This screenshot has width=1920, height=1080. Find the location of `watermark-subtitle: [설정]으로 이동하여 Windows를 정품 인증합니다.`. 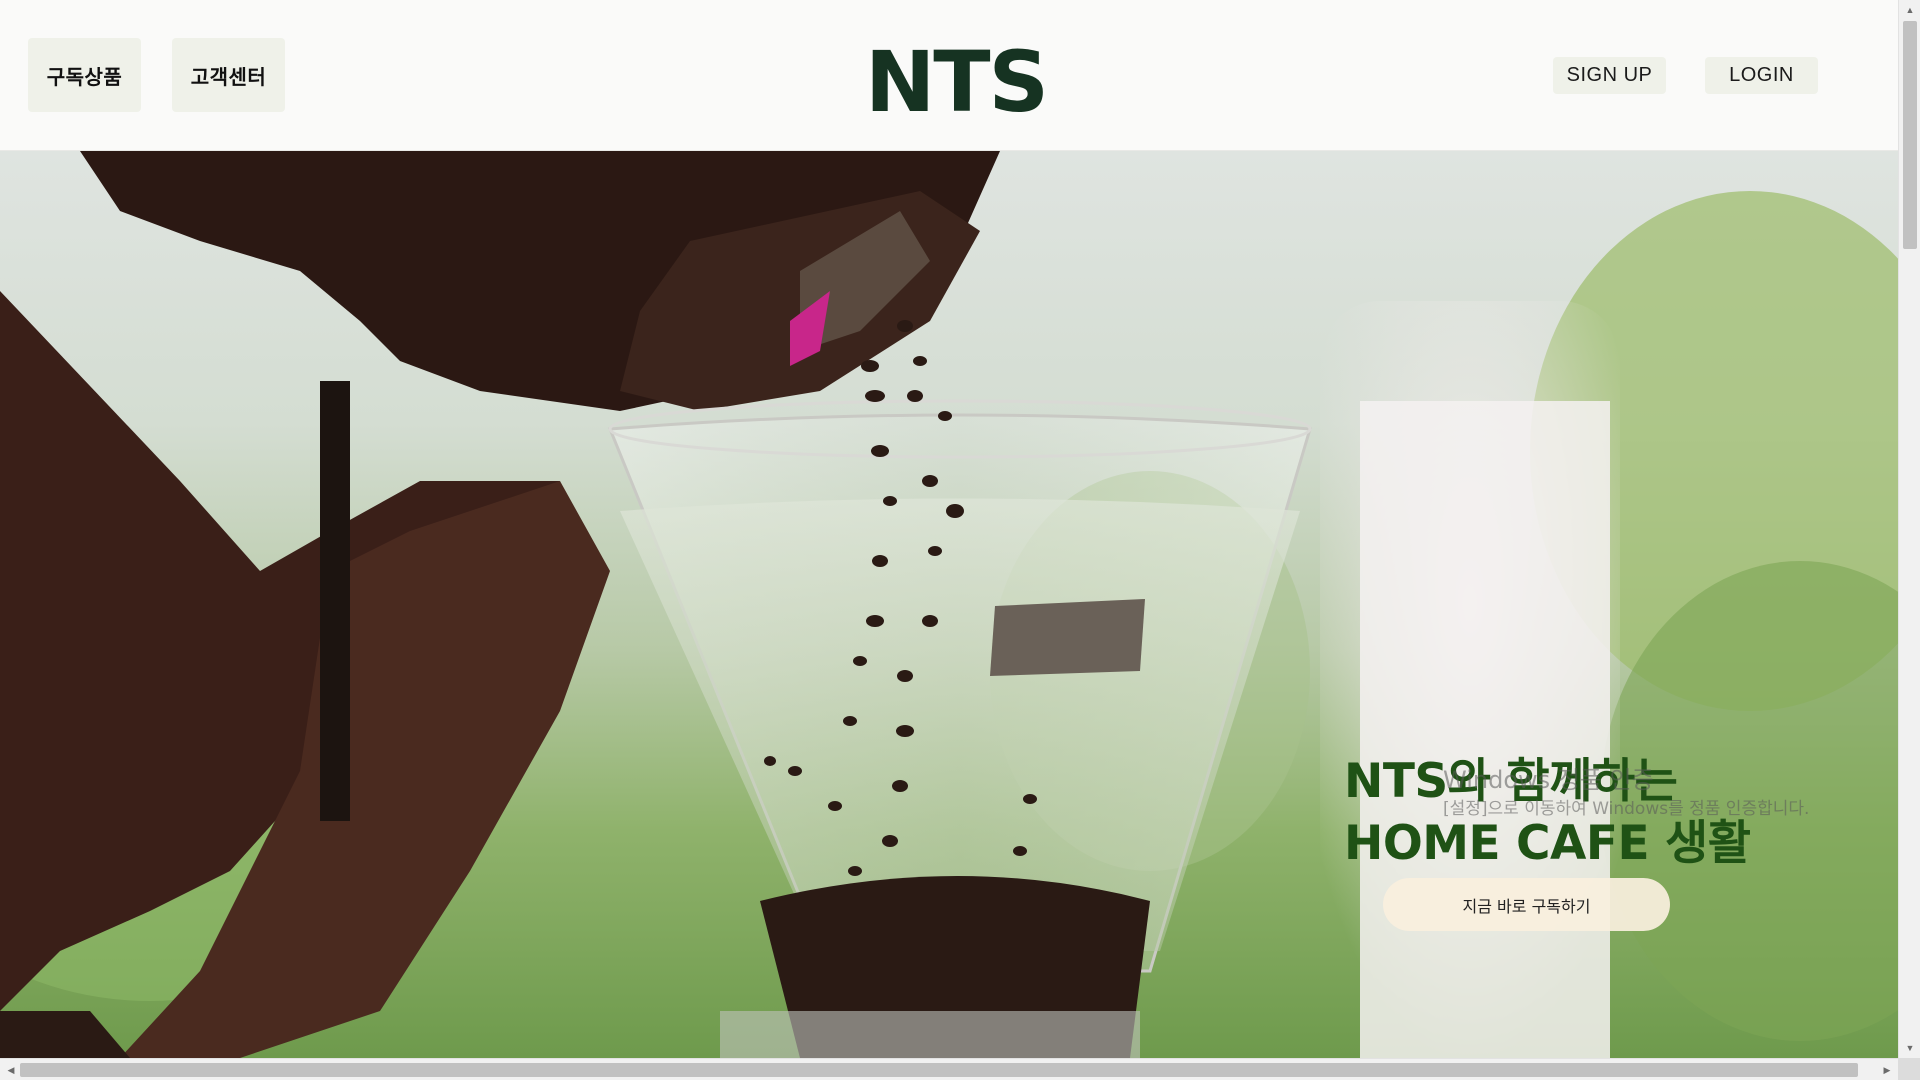

watermark-subtitle: [설정]으로 이동하여 Windows를 정품 인증합니다. is located at coordinates (1626, 809).